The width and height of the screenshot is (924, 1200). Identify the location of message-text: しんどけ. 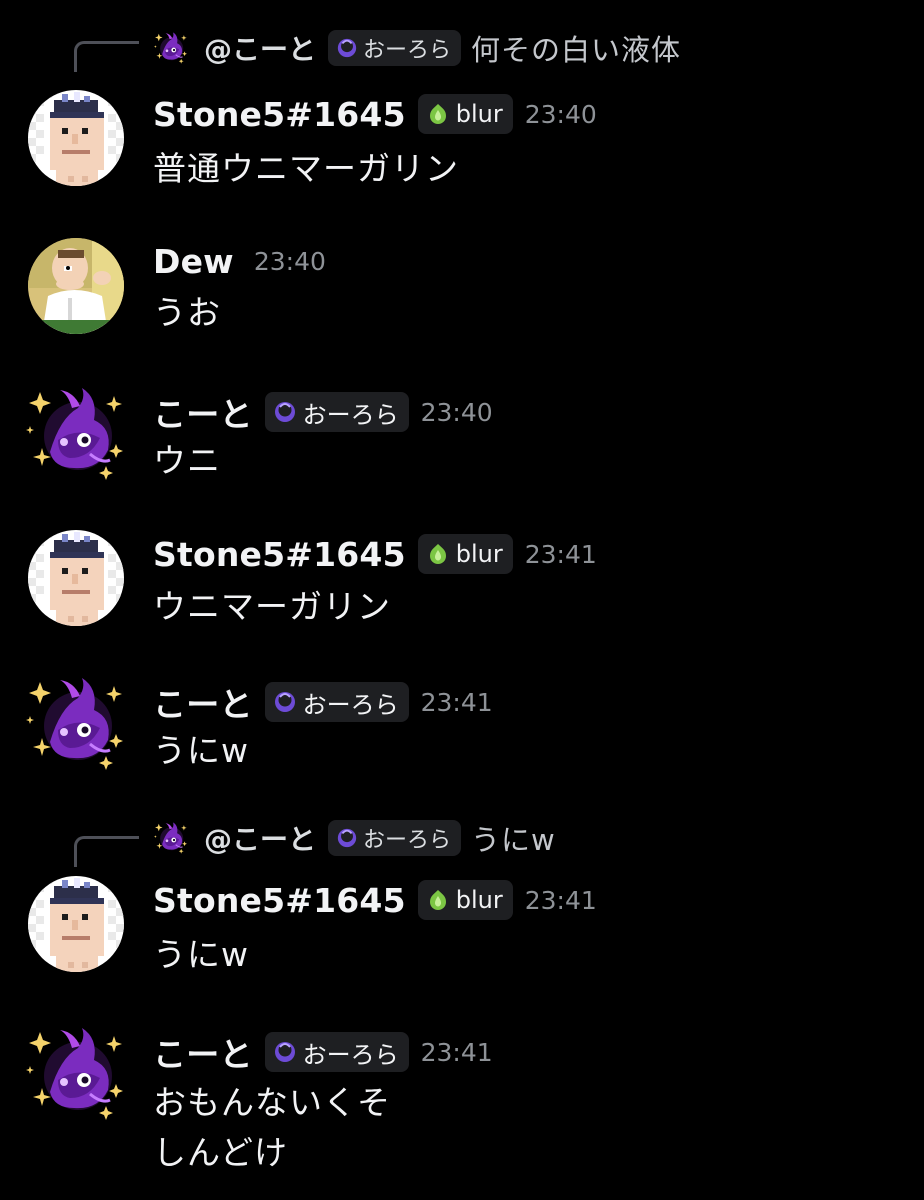
(221, 1152).